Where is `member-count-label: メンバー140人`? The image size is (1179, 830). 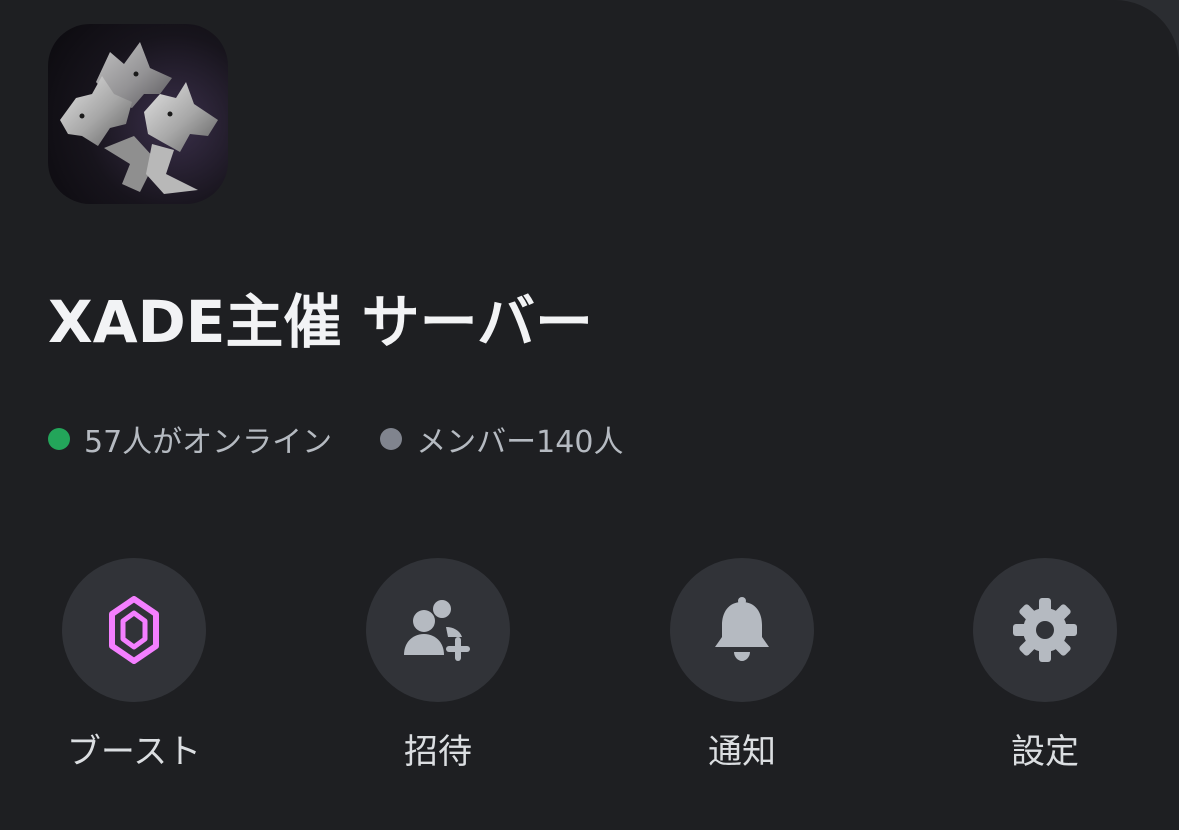 member-count-label: メンバー140人 is located at coordinates (520, 442).